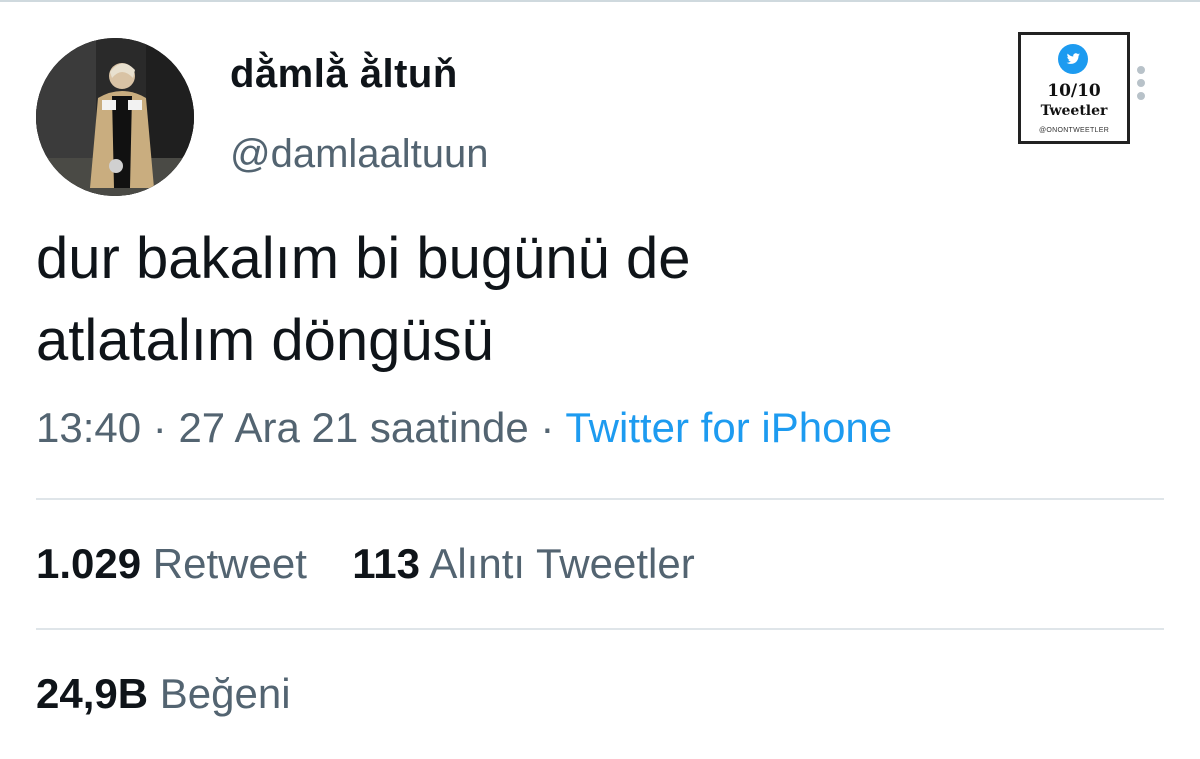 Image resolution: width=1200 pixels, height=759 pixels. I want to click on avatar, so click(115, 117).